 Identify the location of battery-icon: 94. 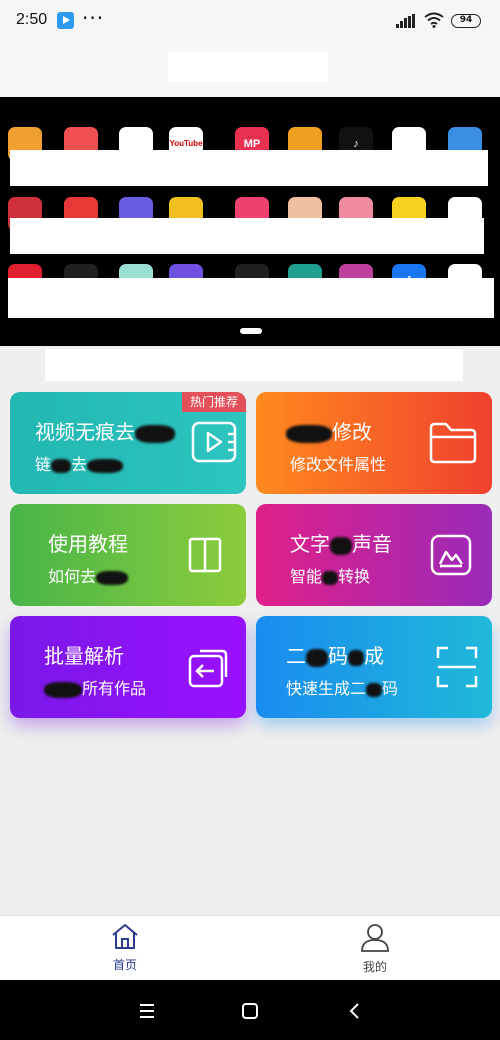
(466, 21).